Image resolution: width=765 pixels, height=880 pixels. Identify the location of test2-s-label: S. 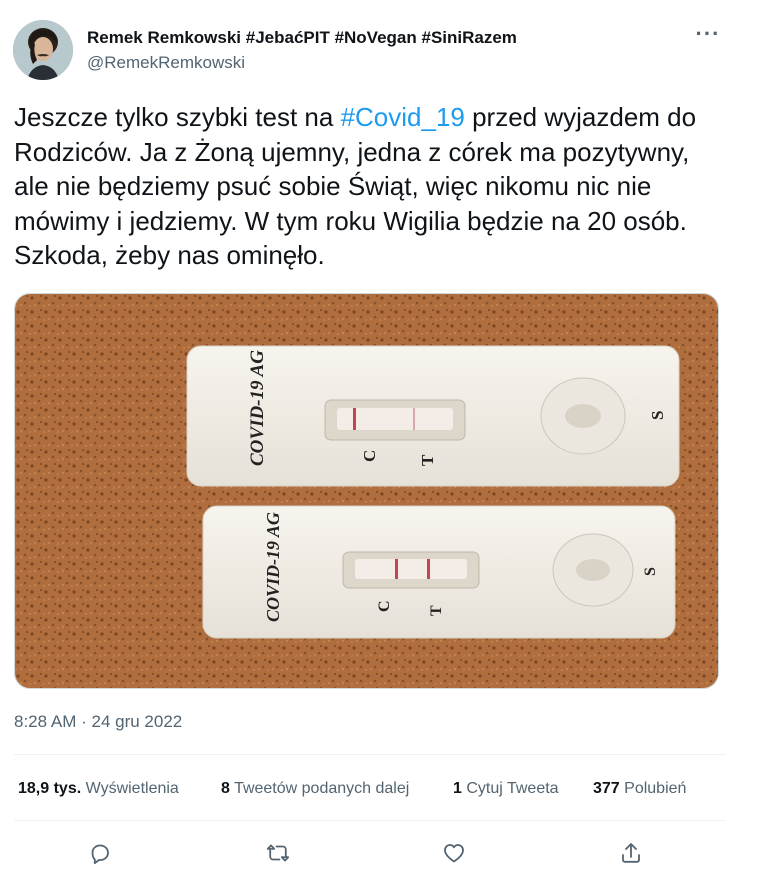
(650, 571).